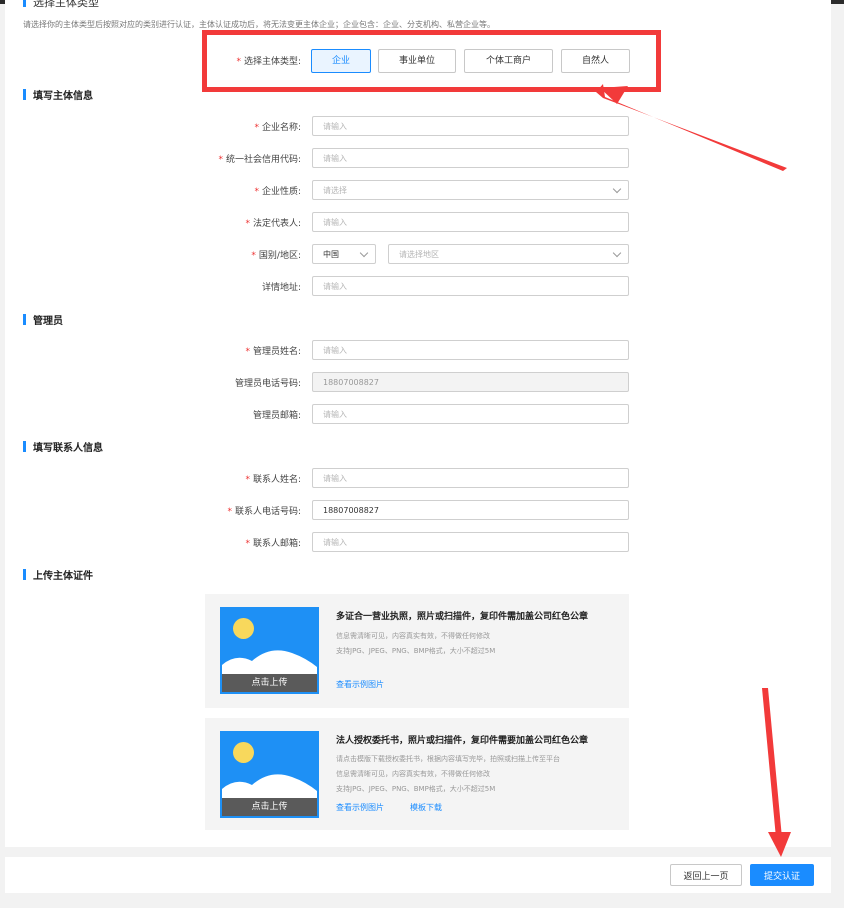 This screenshot has width=844, height=908. What do you see at coordinates (470, 478) in the screenshot?
I see `contact-name-input` at bounding box center [470, 478].